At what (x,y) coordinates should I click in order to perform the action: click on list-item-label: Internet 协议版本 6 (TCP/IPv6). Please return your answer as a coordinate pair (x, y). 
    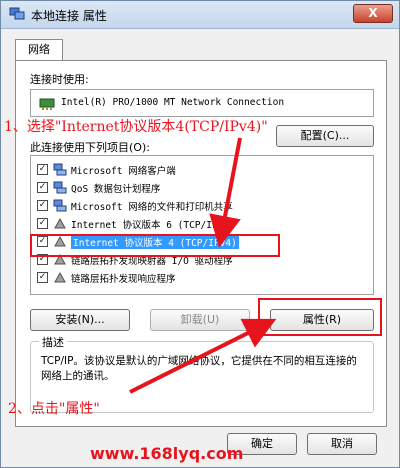
    Looking at the image, I should click on (153, 225).